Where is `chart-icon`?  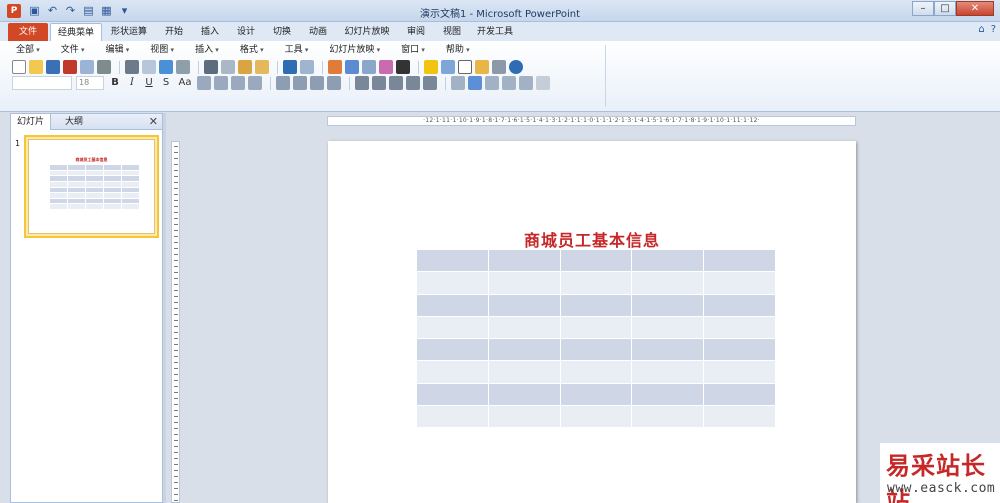 chart-icon is located at coordinates (335, 67).